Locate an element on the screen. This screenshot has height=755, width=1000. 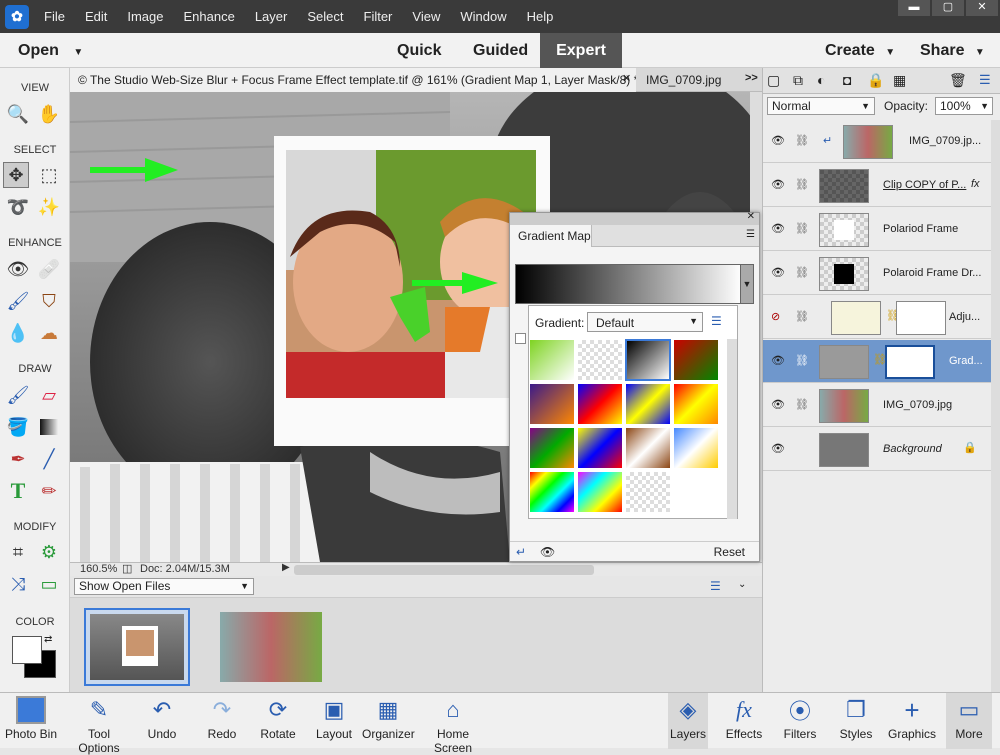
rotate-button: ⟳ Rotate is located at coordinates (278, 721).